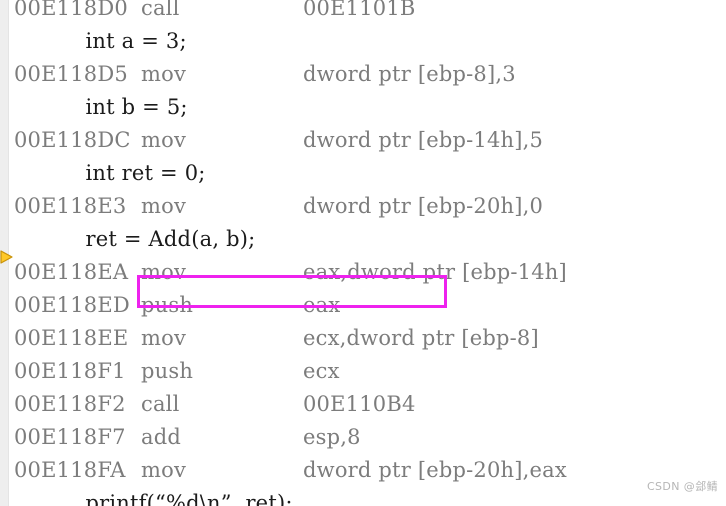 The height and width of the screenshot is (506, 726). Describe the element at coordinates (423, 206) in the screenshot. I see `instruction-operands: dword ptr [ebp-20h],0` at that location.